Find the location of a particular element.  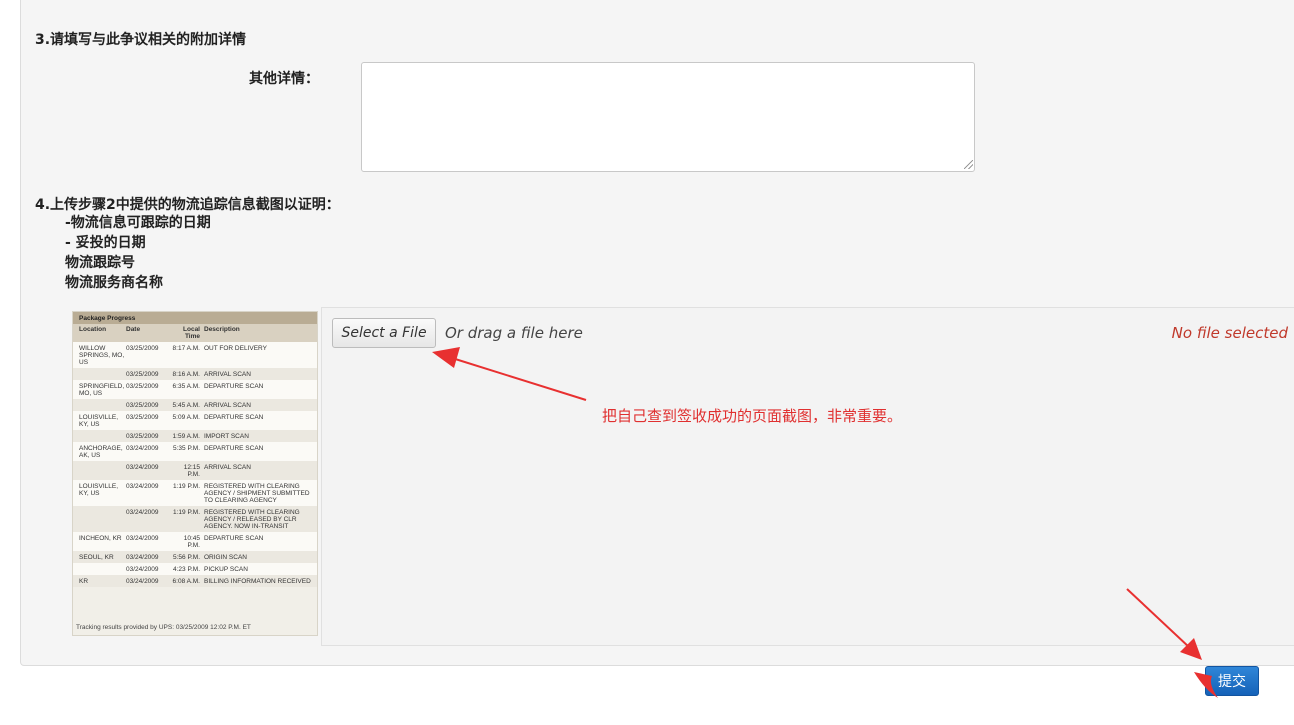

example-row: 03/25/2009 1:59 A.M. IMPORT SCAN is located at coordinates (195, 436).